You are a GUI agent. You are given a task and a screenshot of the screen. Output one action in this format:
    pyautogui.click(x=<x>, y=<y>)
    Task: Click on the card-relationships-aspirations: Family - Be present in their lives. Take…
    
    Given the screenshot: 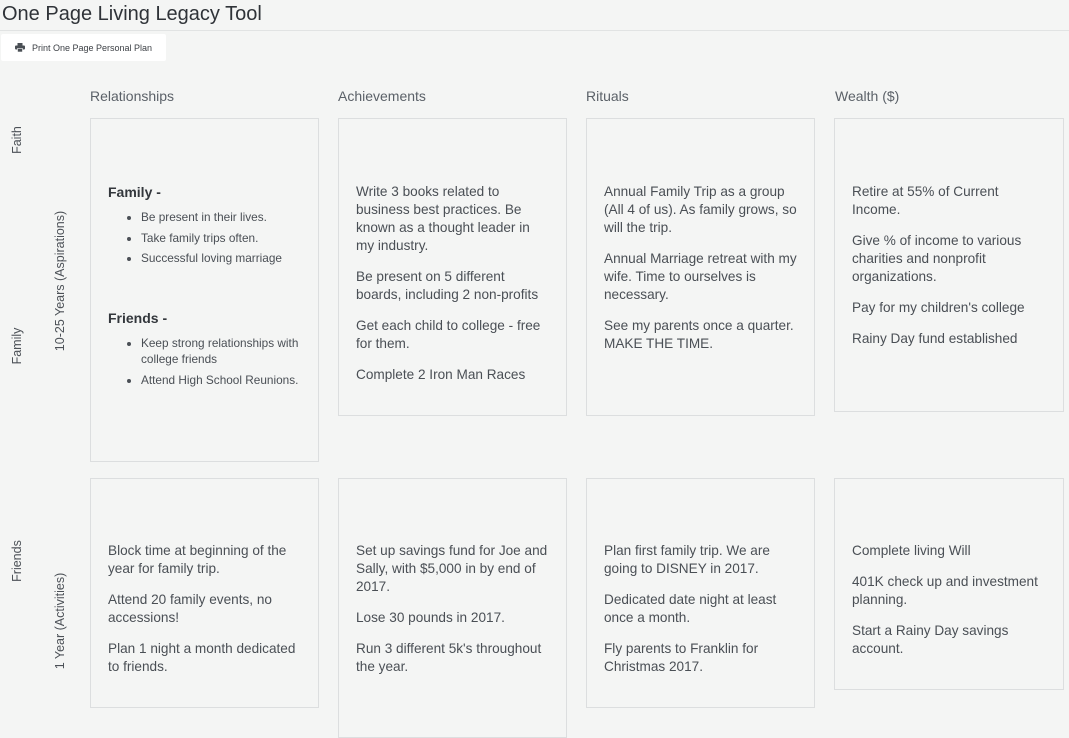 What is the action you would take?
    pyautogui.click(x=204, y=290)
    